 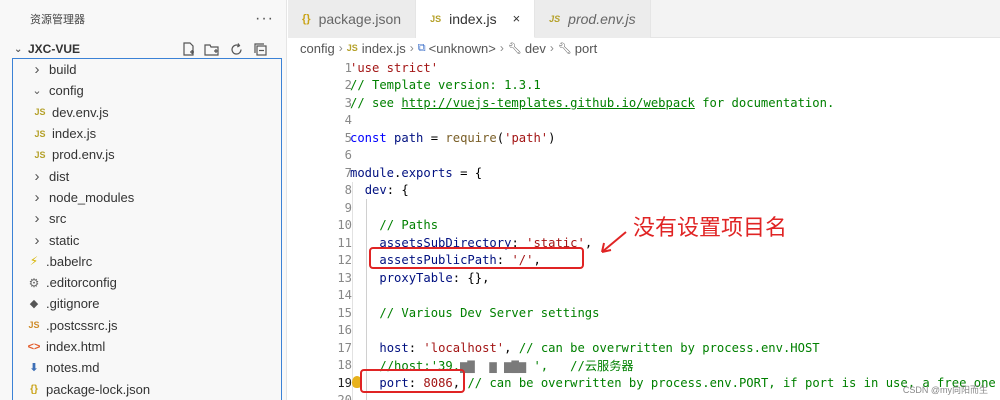 What do you see at coordinates (467, 172) in the screenshot?
I see `code-token: = {` at bounding box center [467, 172].